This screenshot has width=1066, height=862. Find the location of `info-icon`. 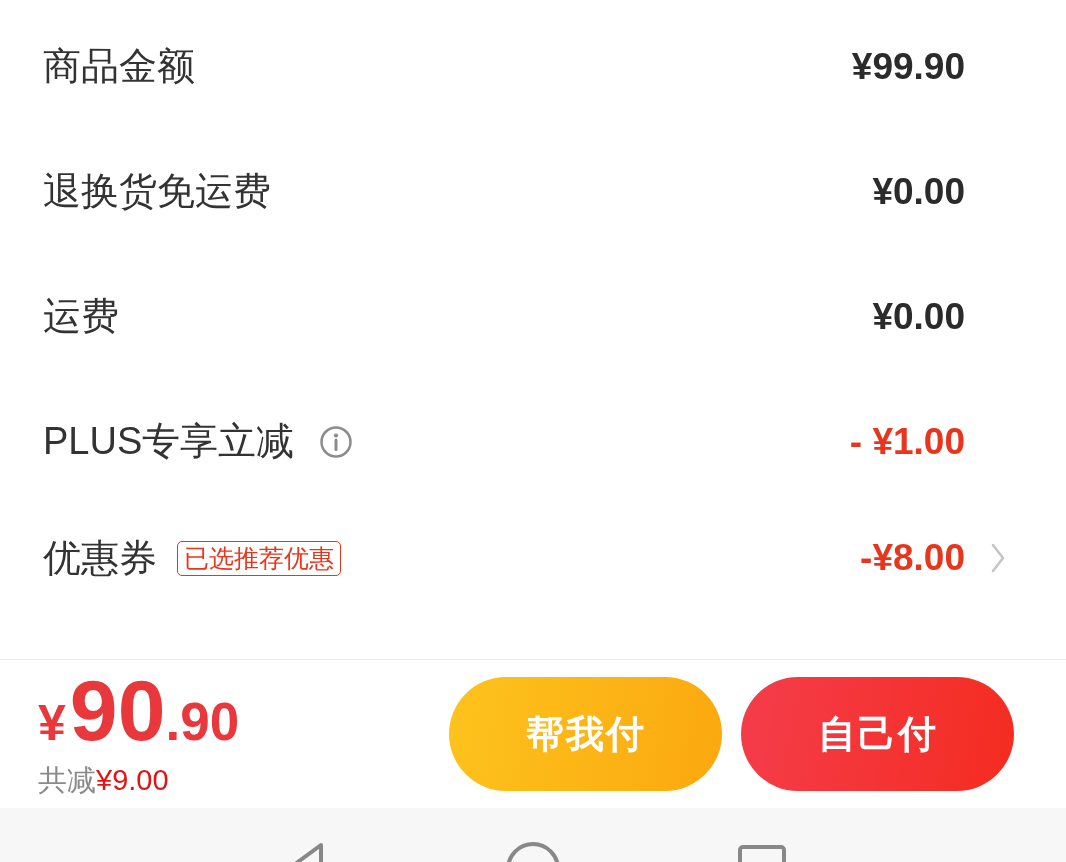

info-icon is located at coordinates (336, 441).